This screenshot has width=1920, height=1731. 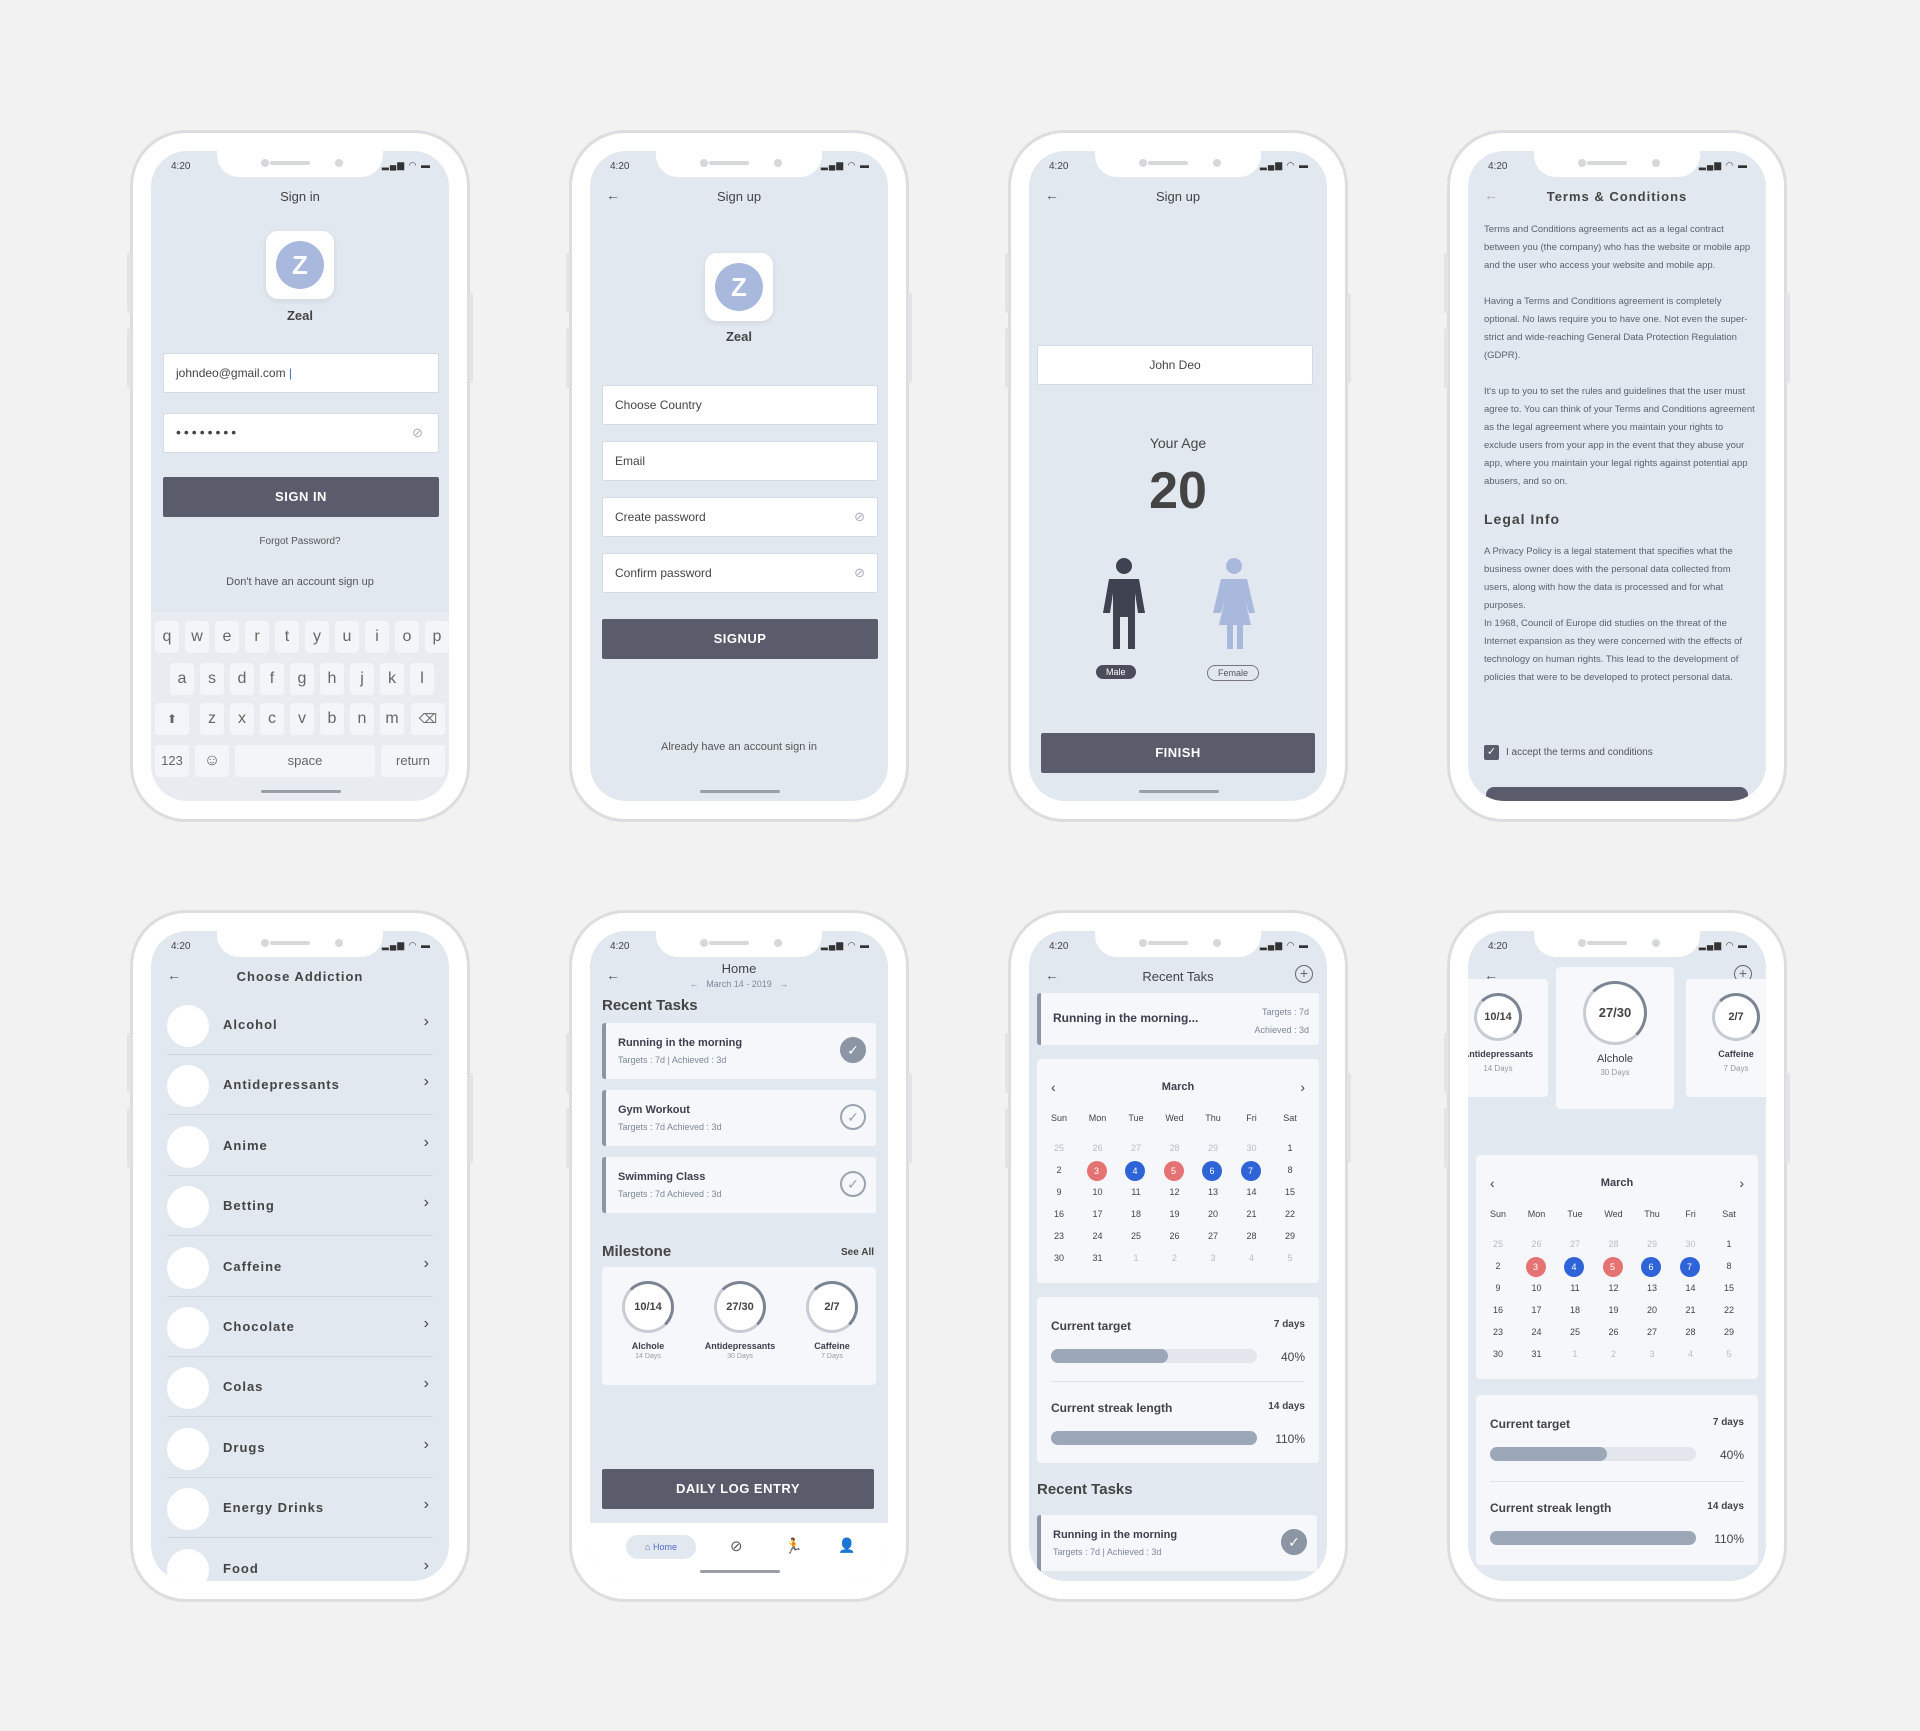 What do you see at coordinates (300, 1206) in the screenshot?
I see `addiction-item: Betting ›` at bounding box center [300, 1206].